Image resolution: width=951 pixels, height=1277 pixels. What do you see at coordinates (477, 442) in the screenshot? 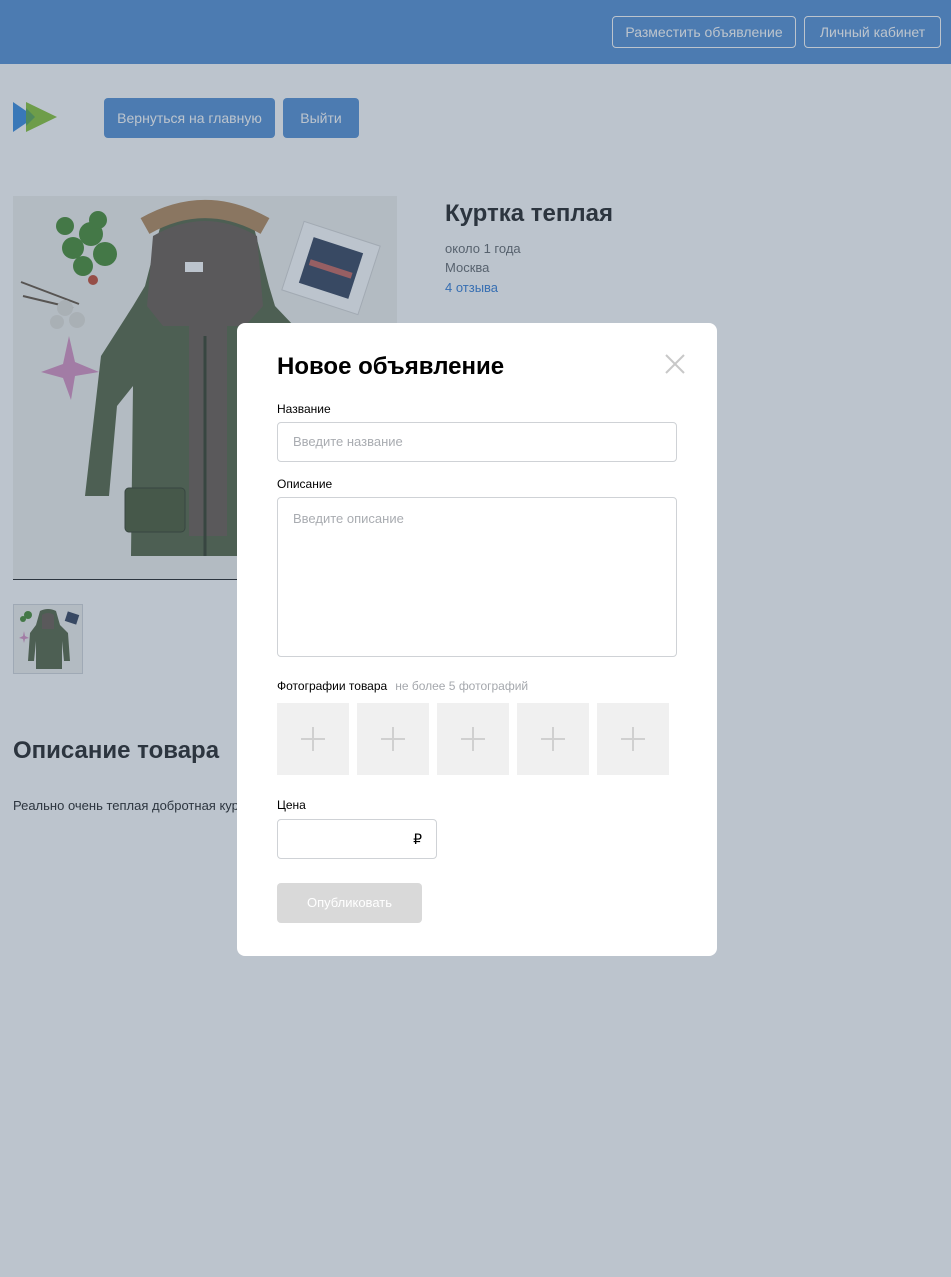
I see `name-input: Введите название` at bounding box center [477, 442].